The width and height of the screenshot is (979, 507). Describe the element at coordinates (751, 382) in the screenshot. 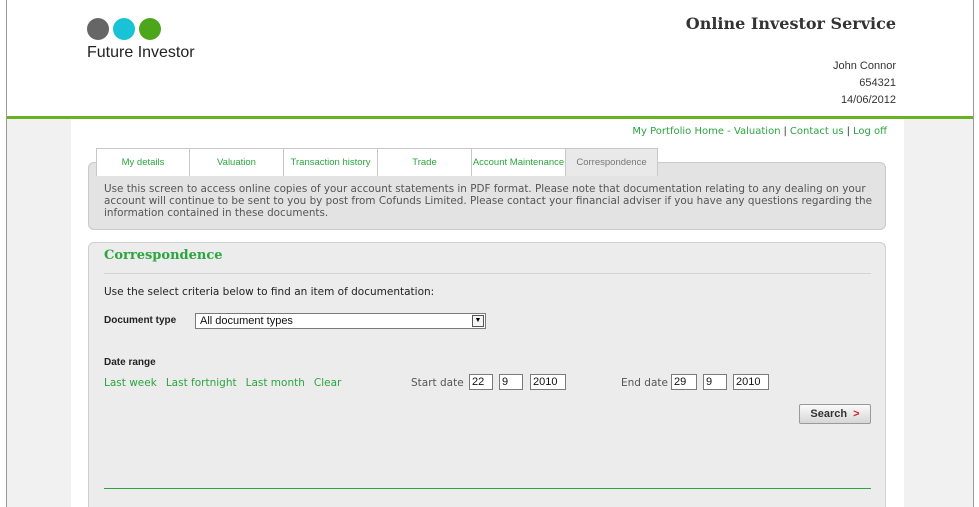

I see `end-year-field: 2010` at that location.